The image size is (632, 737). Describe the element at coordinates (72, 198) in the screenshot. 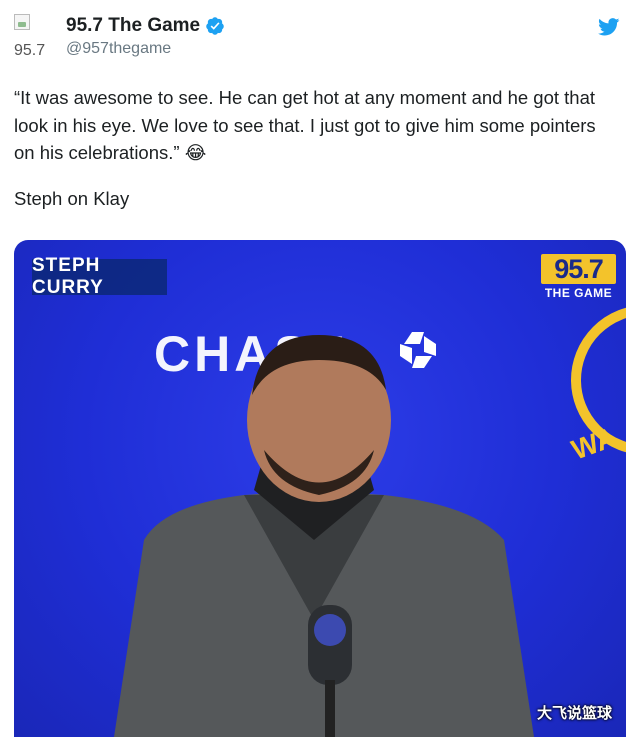

I see `tweet-subtext: Steph on Klay` at that location.